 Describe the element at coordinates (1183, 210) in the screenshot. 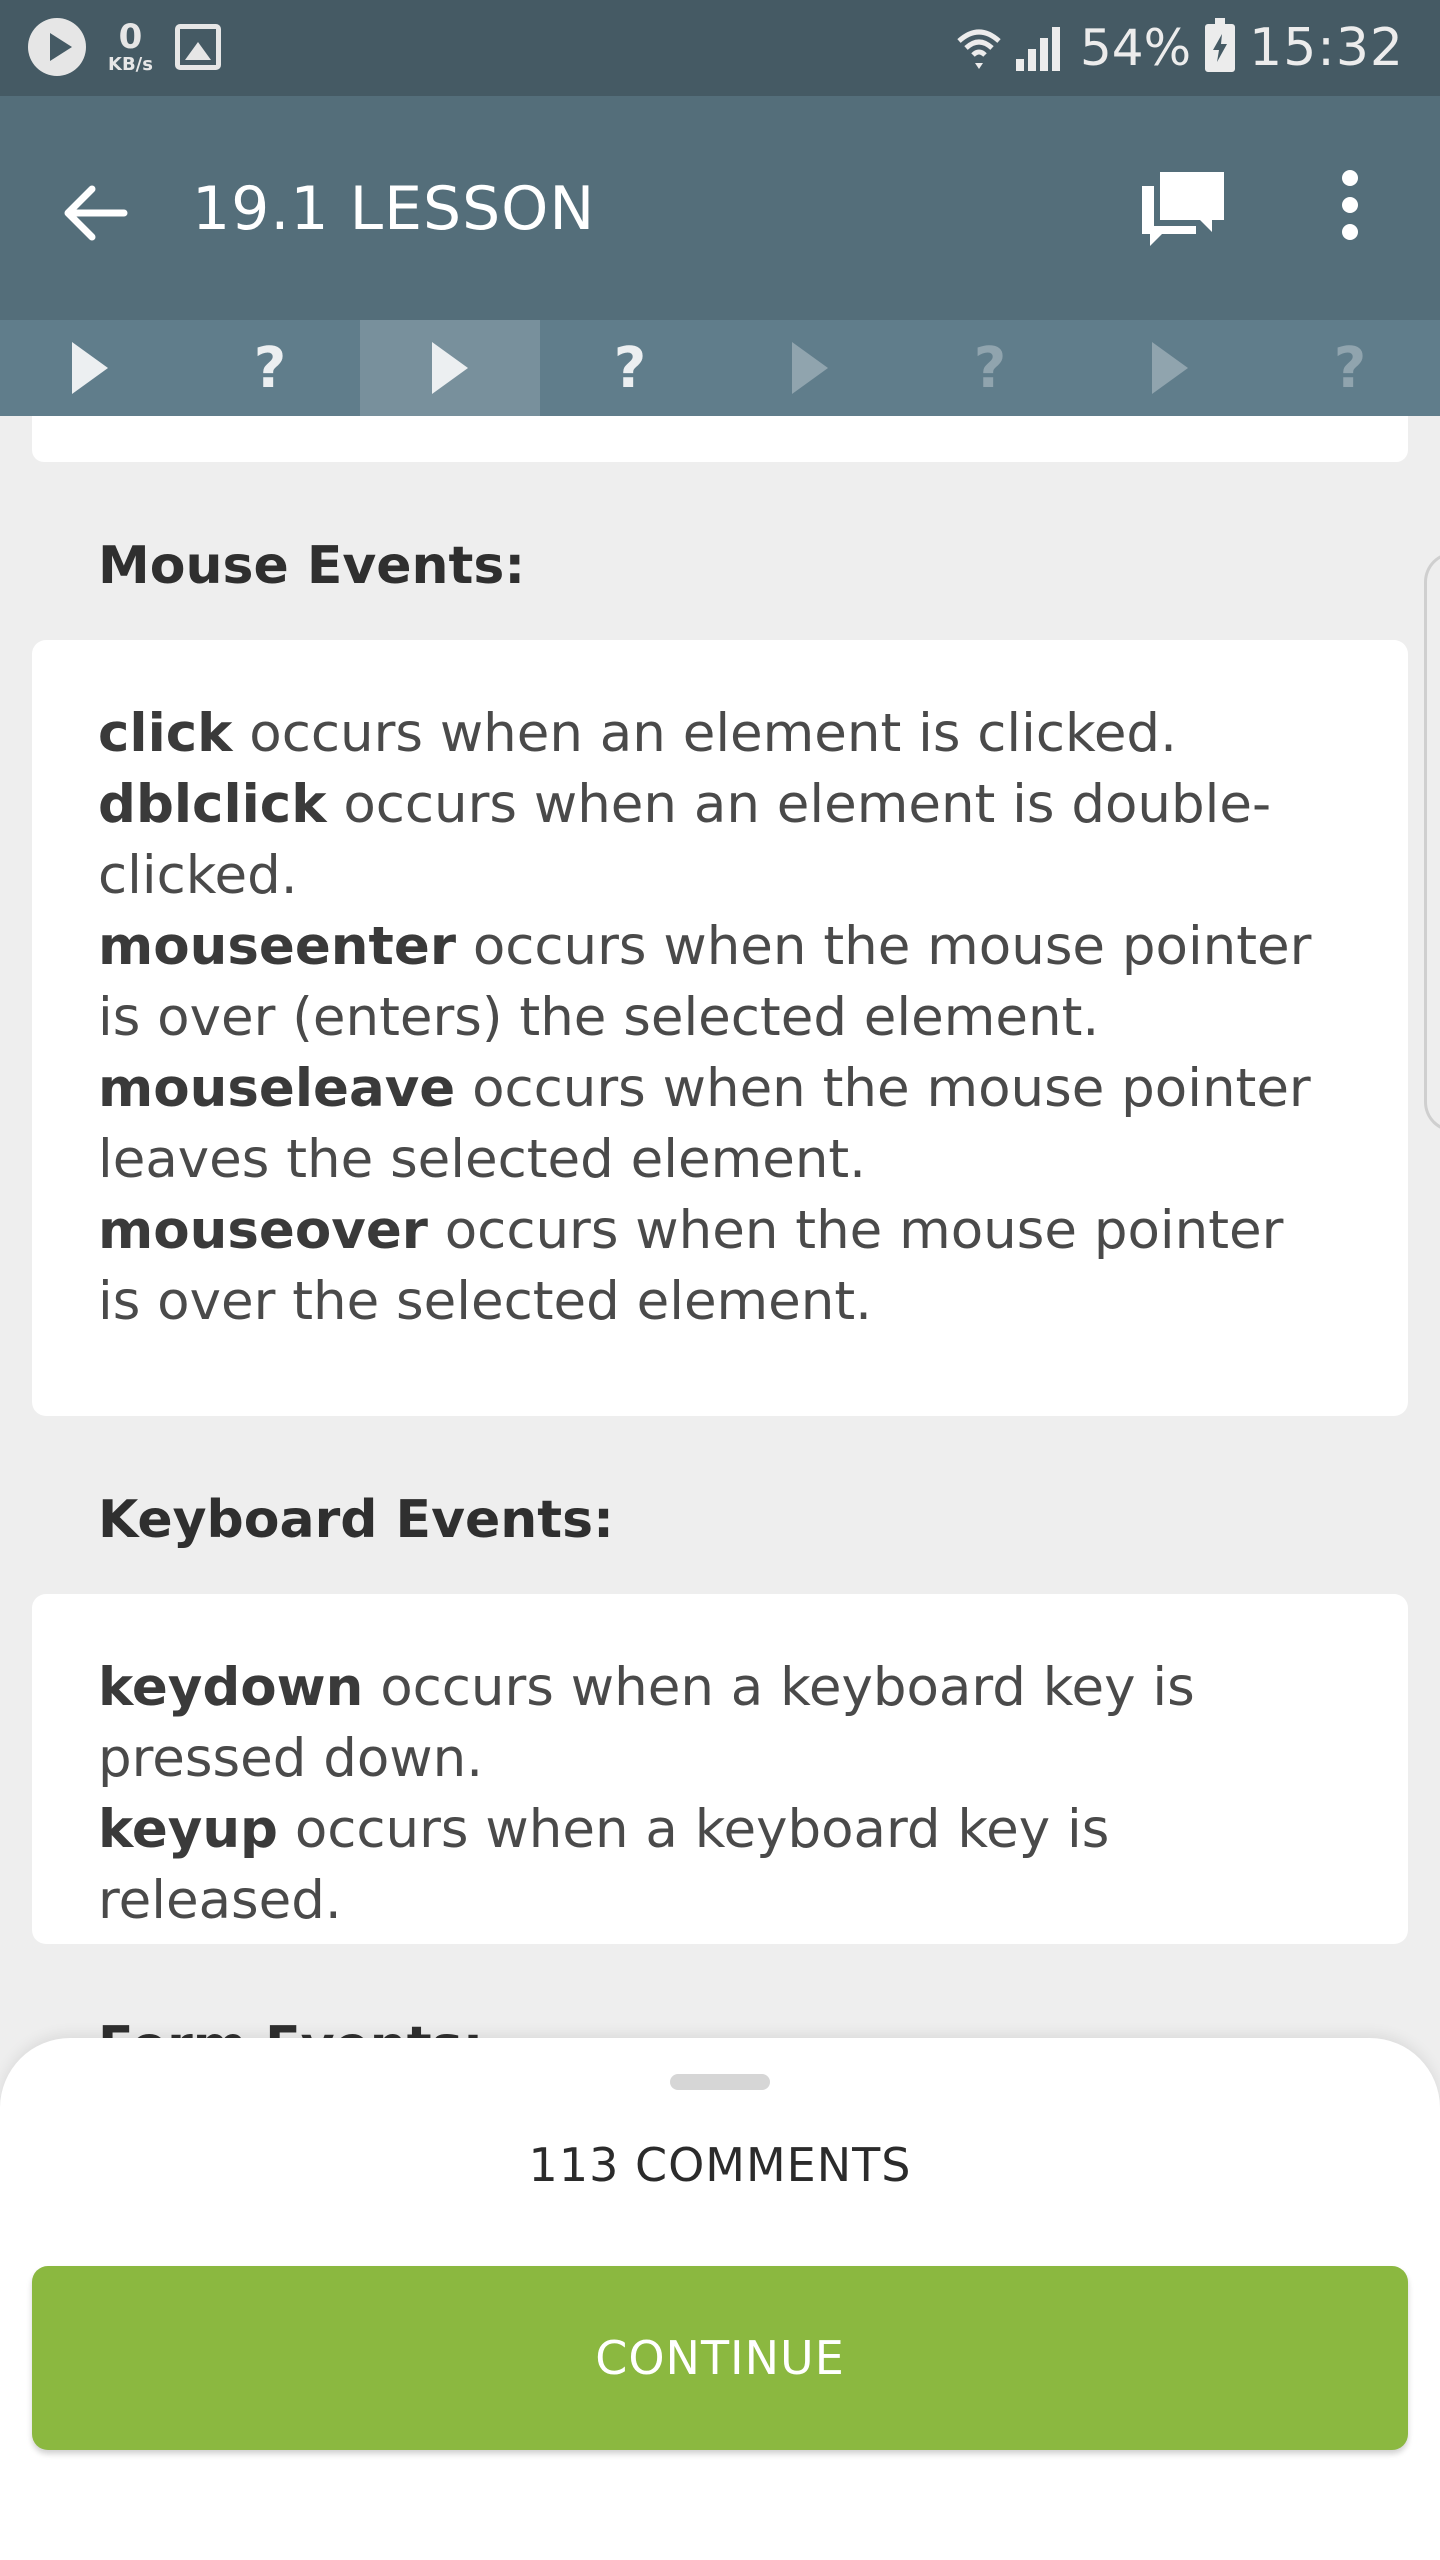

I see `comments-icon` at that location.